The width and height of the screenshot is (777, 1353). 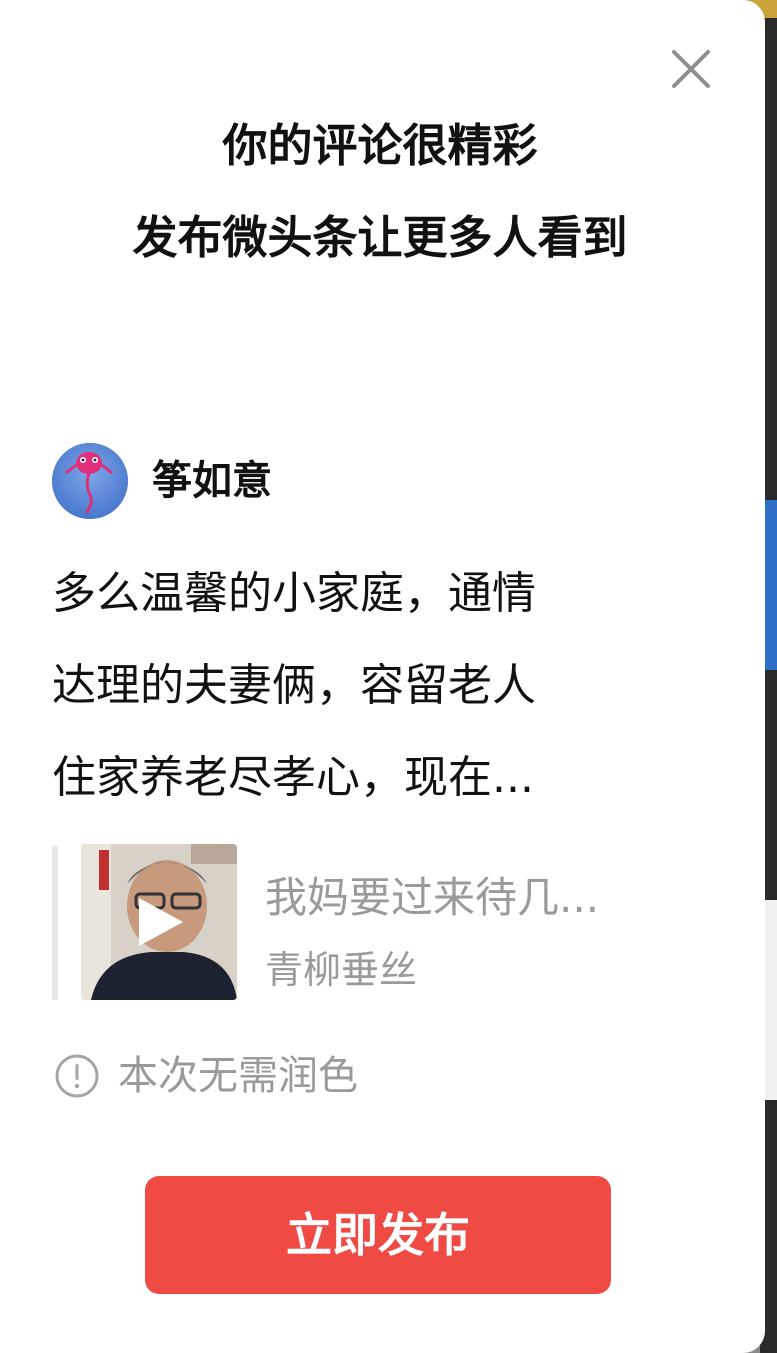 I want to click on video-thumbnail, so click(x=159, y=922).